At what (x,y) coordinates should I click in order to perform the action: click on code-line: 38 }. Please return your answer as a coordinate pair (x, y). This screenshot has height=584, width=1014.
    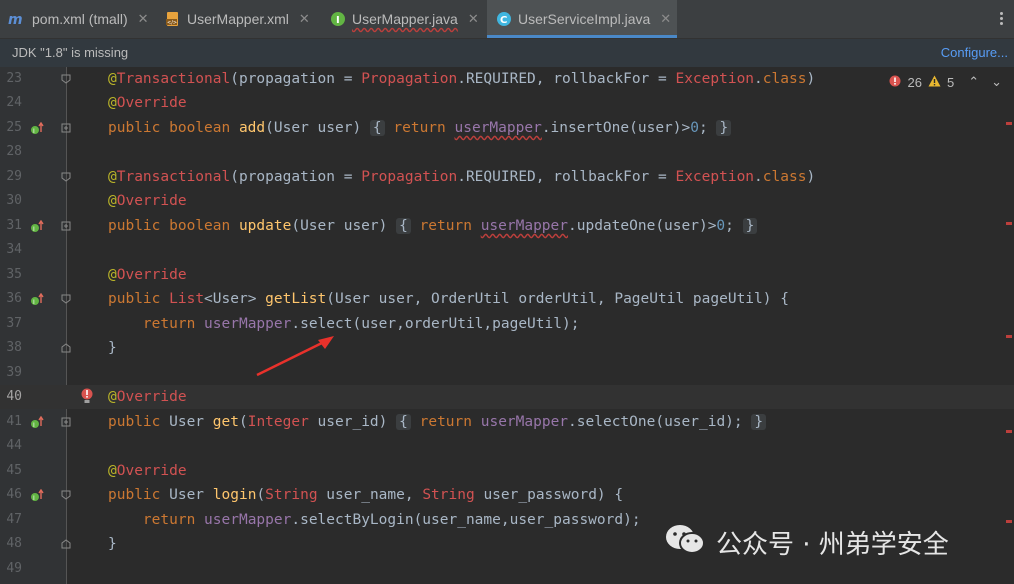
    Looking at the image, I should click on (507, 348).